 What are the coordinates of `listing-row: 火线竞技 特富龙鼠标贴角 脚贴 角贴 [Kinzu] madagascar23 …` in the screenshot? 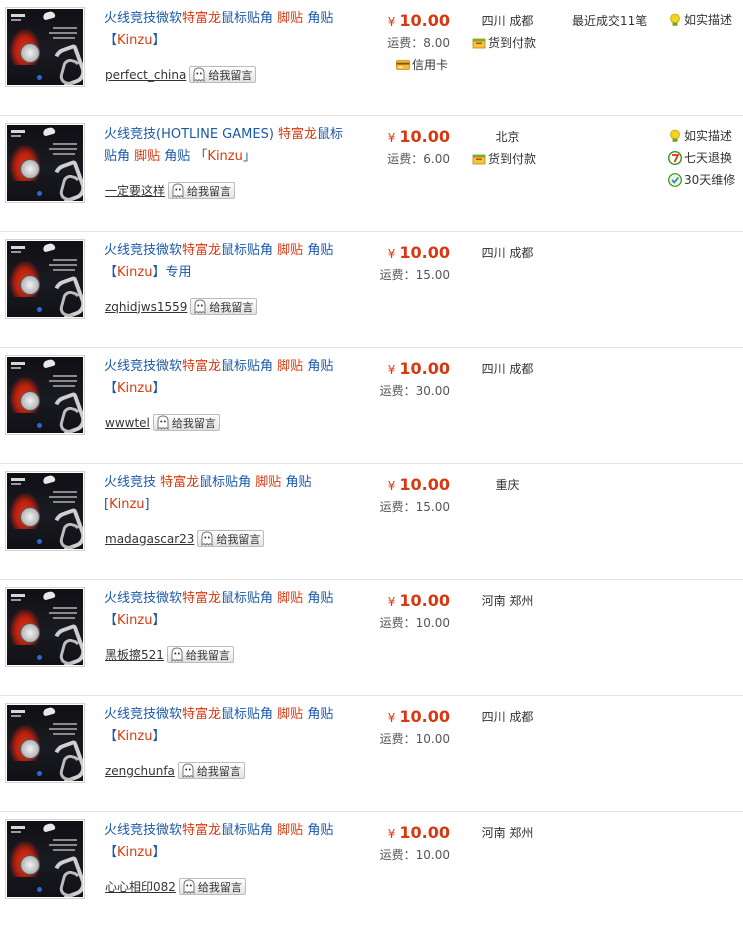 It's located at (371, 522).